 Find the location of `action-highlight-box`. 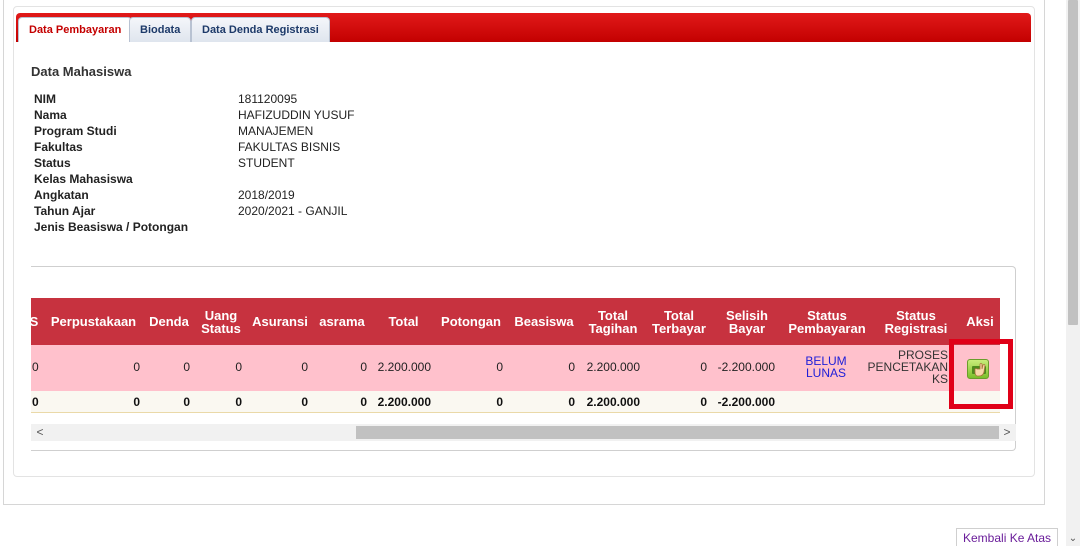

action-highlight-box is located at coordinates (981, 374).